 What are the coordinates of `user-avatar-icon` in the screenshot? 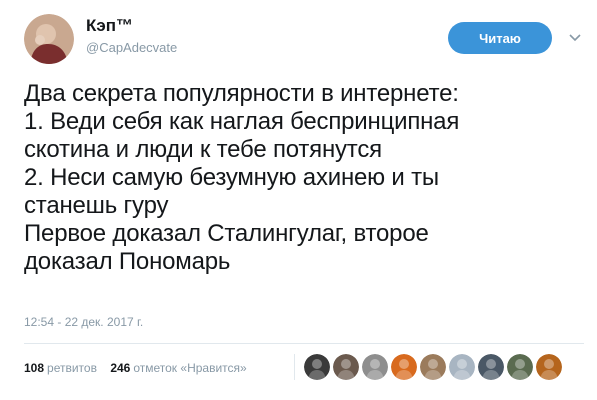 It's located at (49, 39).